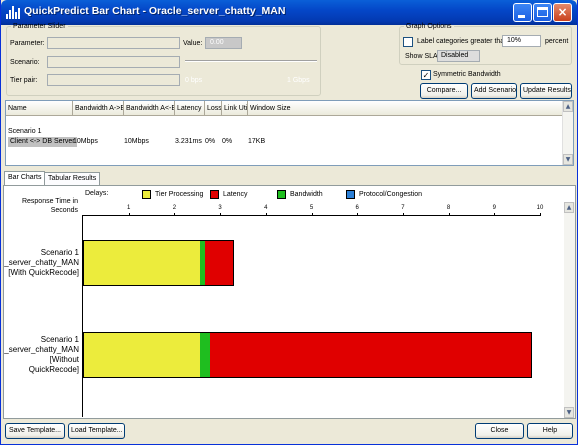 This screenshot has height=445, width=578. I want to click on label-categories-label: Label categories greater than, so click(463, 41).